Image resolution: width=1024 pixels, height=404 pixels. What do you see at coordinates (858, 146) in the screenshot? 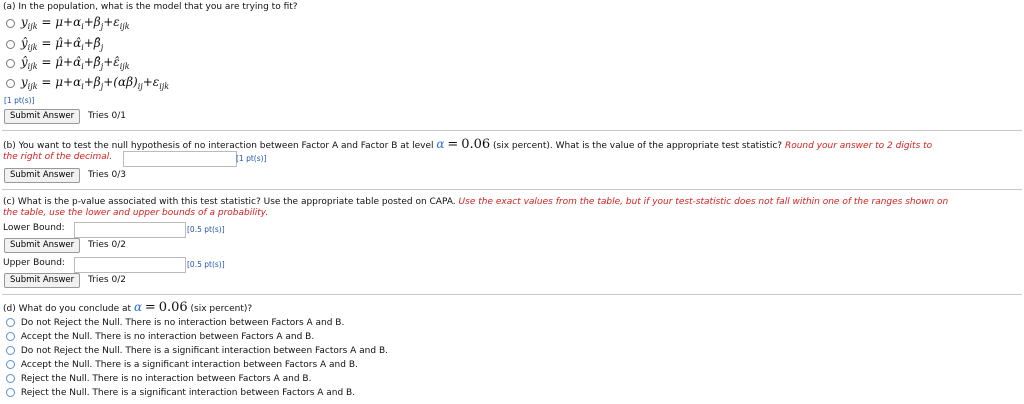
I see `part-b-instruction-1: Round your answer to 2 digits to` at bounding box center [858, 146].